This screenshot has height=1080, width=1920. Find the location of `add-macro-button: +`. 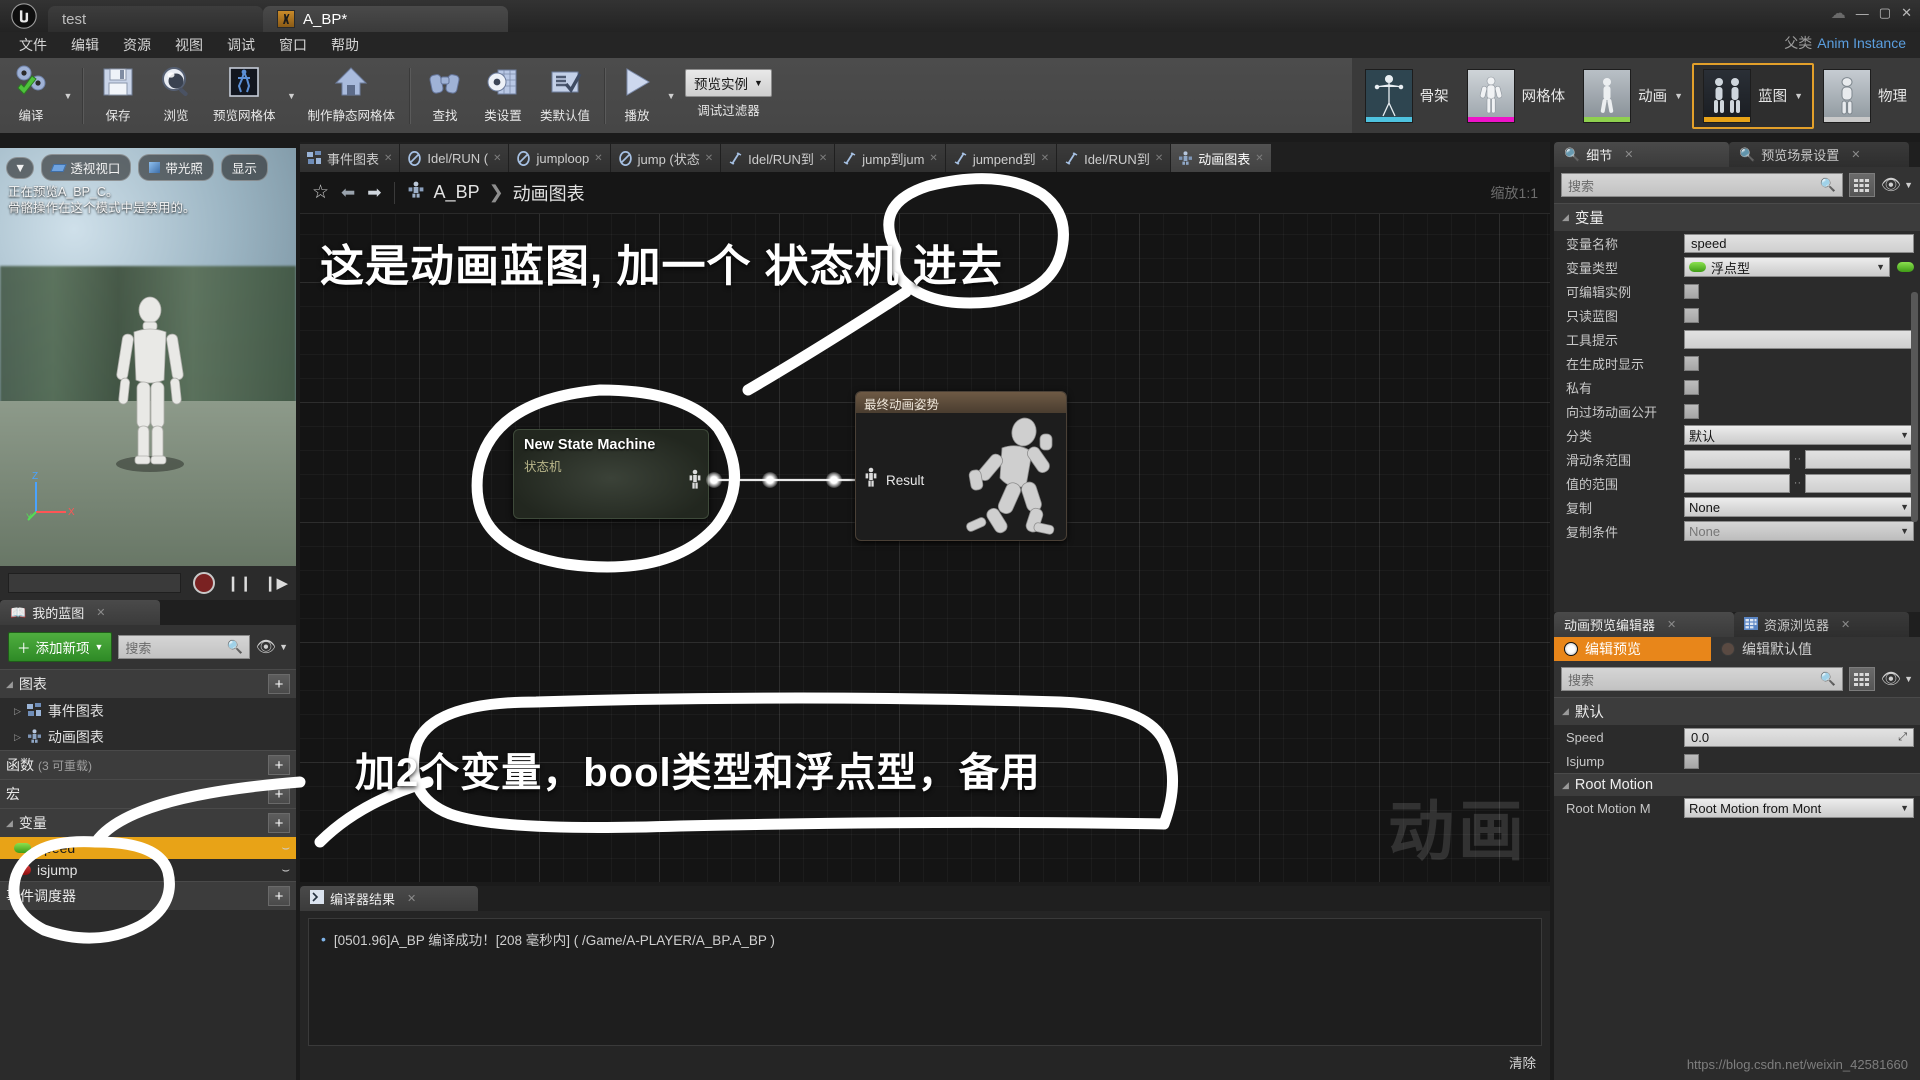

add-macro-button: + is located at coordinates (279, 794).